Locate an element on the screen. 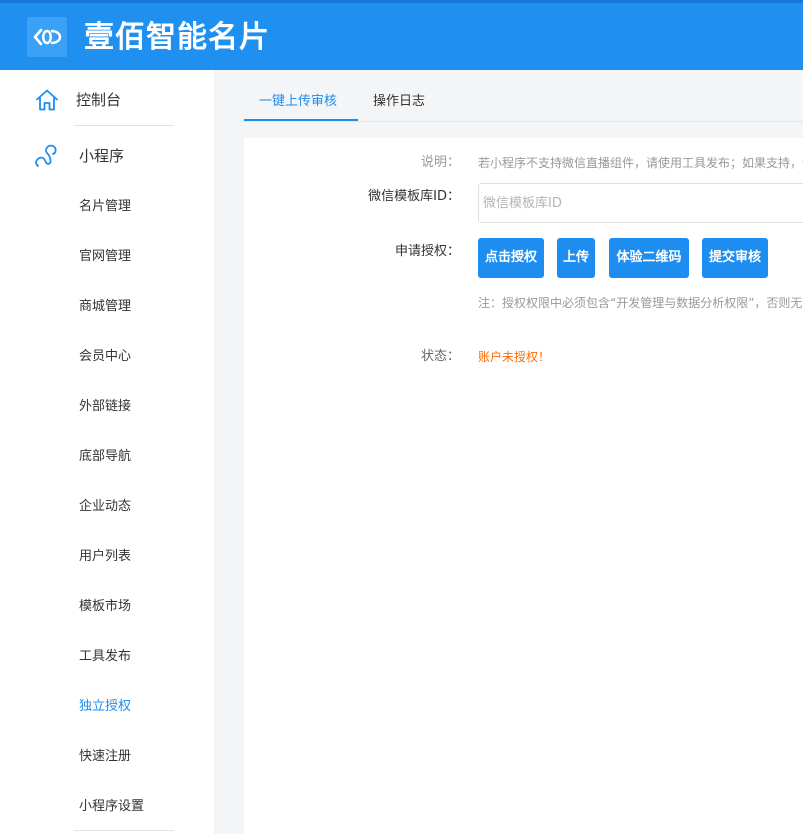 The height and width of the screenshot is (834, 803). sidebar-item-company-news: 企业动态 is located at coordinates (105, 507).